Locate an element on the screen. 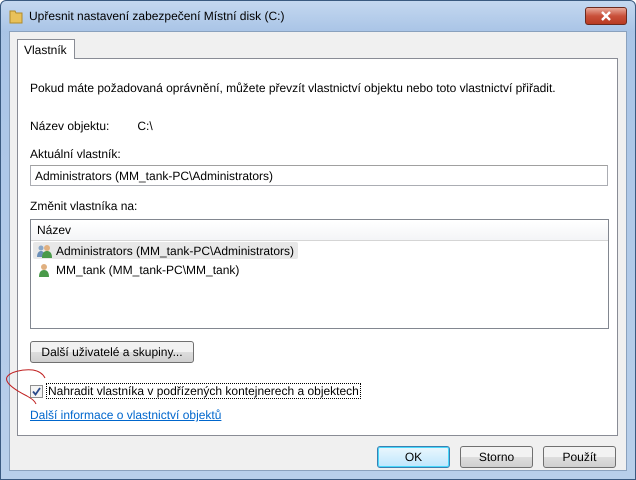 The image size is (636, 480). info-link: Další informace o vlastnictví objektů is located at coordinates (126, 415).